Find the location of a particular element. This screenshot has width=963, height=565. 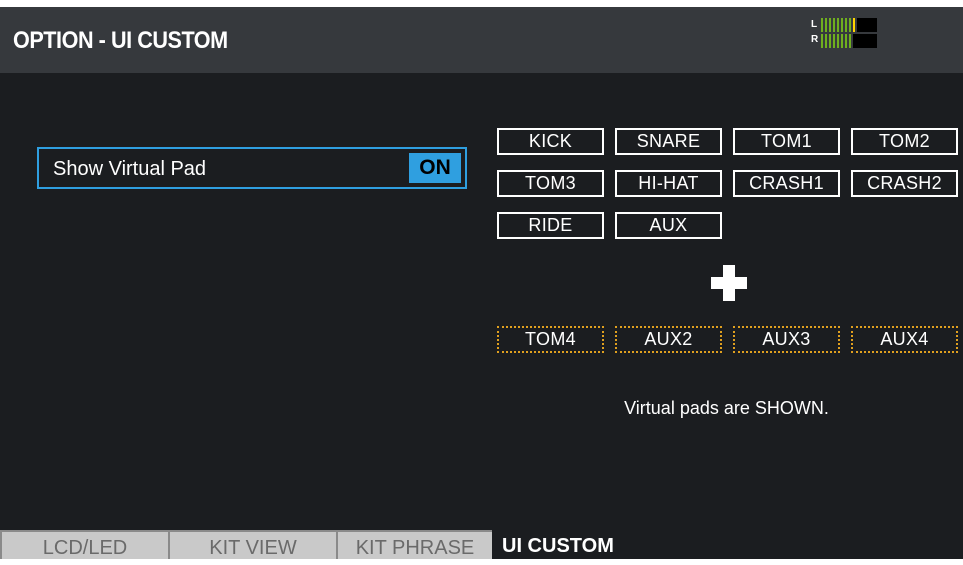

tab-lcd-led: LCD/LED is located at coordinates (84, 544).